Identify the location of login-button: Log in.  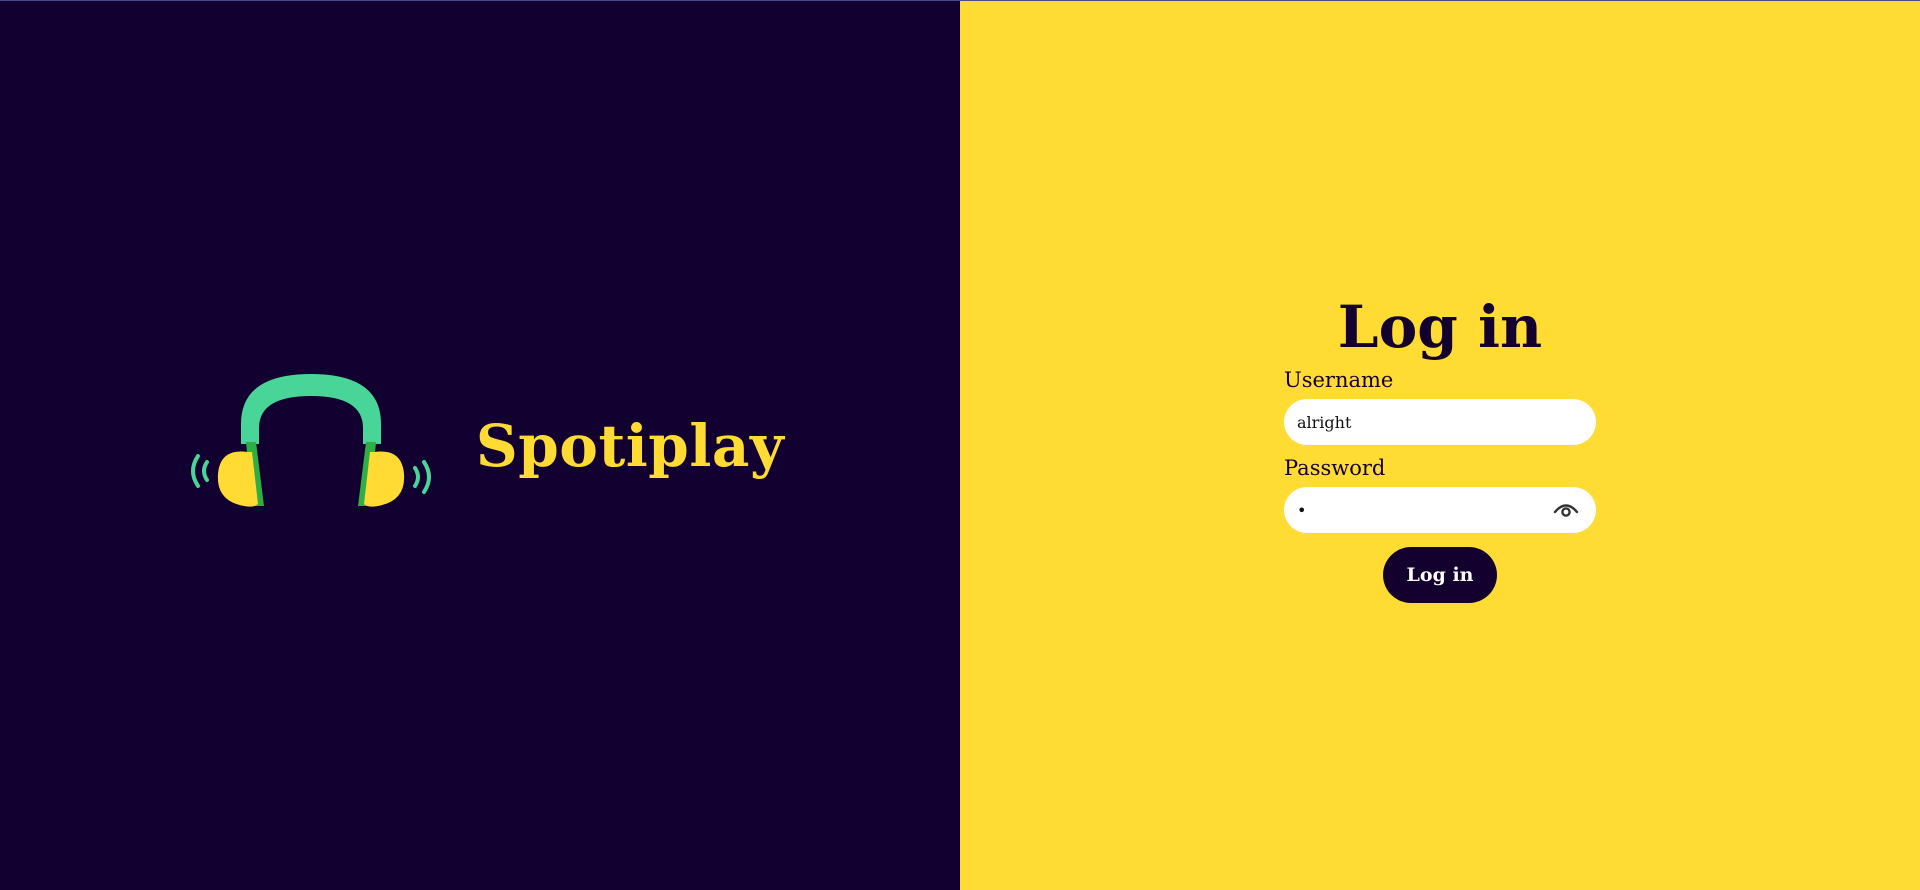
(1440, 575).